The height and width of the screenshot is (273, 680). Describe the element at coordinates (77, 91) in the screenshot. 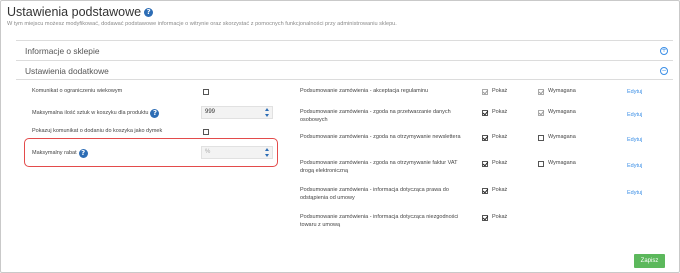

I see `age-limit-label: Komunikat o ograniczeniu wiekowym` at that location.